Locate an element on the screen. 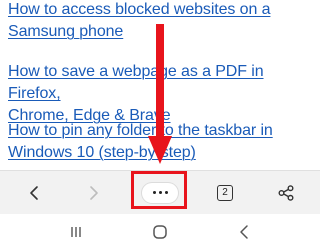 The image size is (320, 250). menu-button is located at coordinates (160, 192).